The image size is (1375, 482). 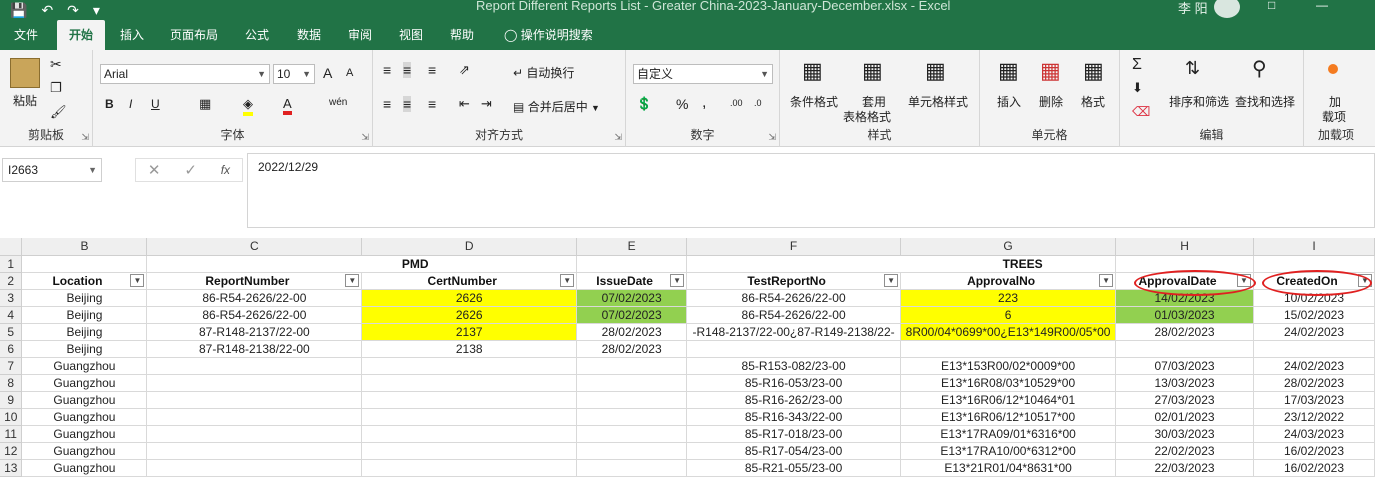 I want to click on paste-icon, so click(x=25, y=73).